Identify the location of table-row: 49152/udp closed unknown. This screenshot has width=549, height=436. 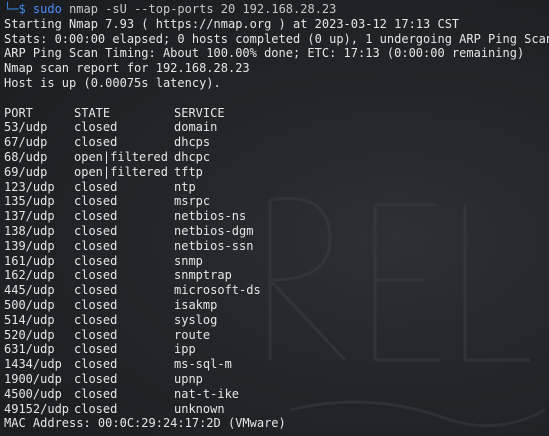
(276, 409).